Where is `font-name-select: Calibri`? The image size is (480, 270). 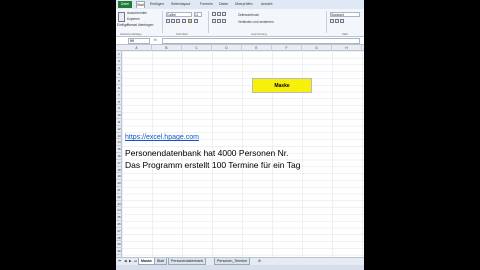
font-name-select: Calibri is located at coordinates (179, 14).